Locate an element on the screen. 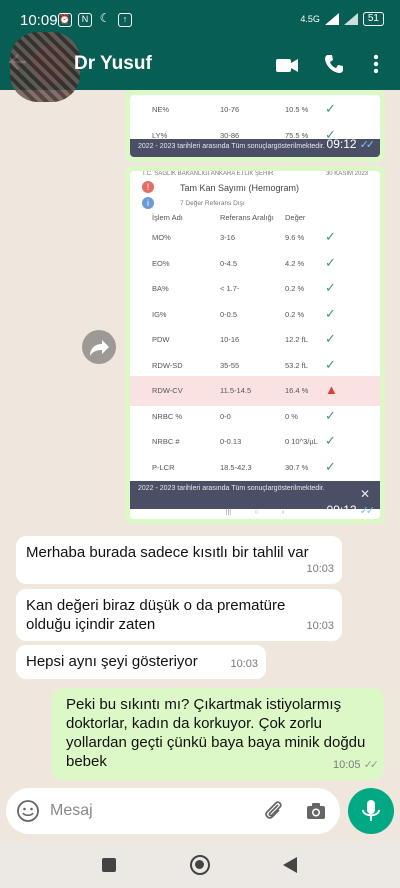 This screenshot has height=888, width=400. lab-row: P-LCR 18.5-42.3 30.7 % ✓ is located at coordinates (244, 466).